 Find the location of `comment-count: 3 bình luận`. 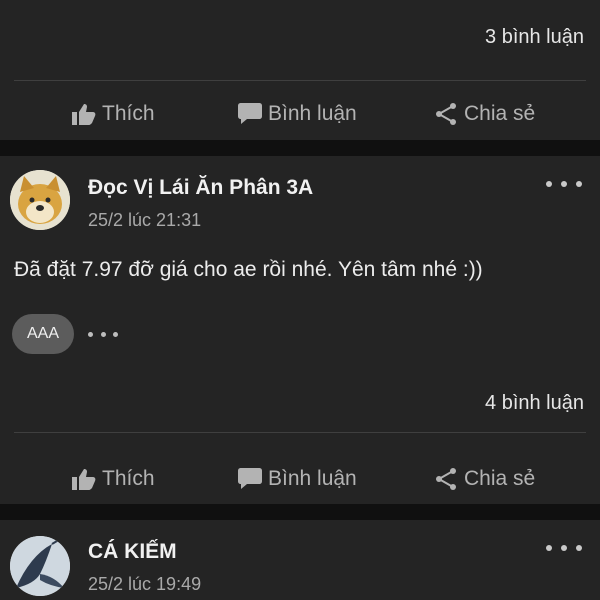

comment-count: 3 bình luận is located at coordinates (534, 37).